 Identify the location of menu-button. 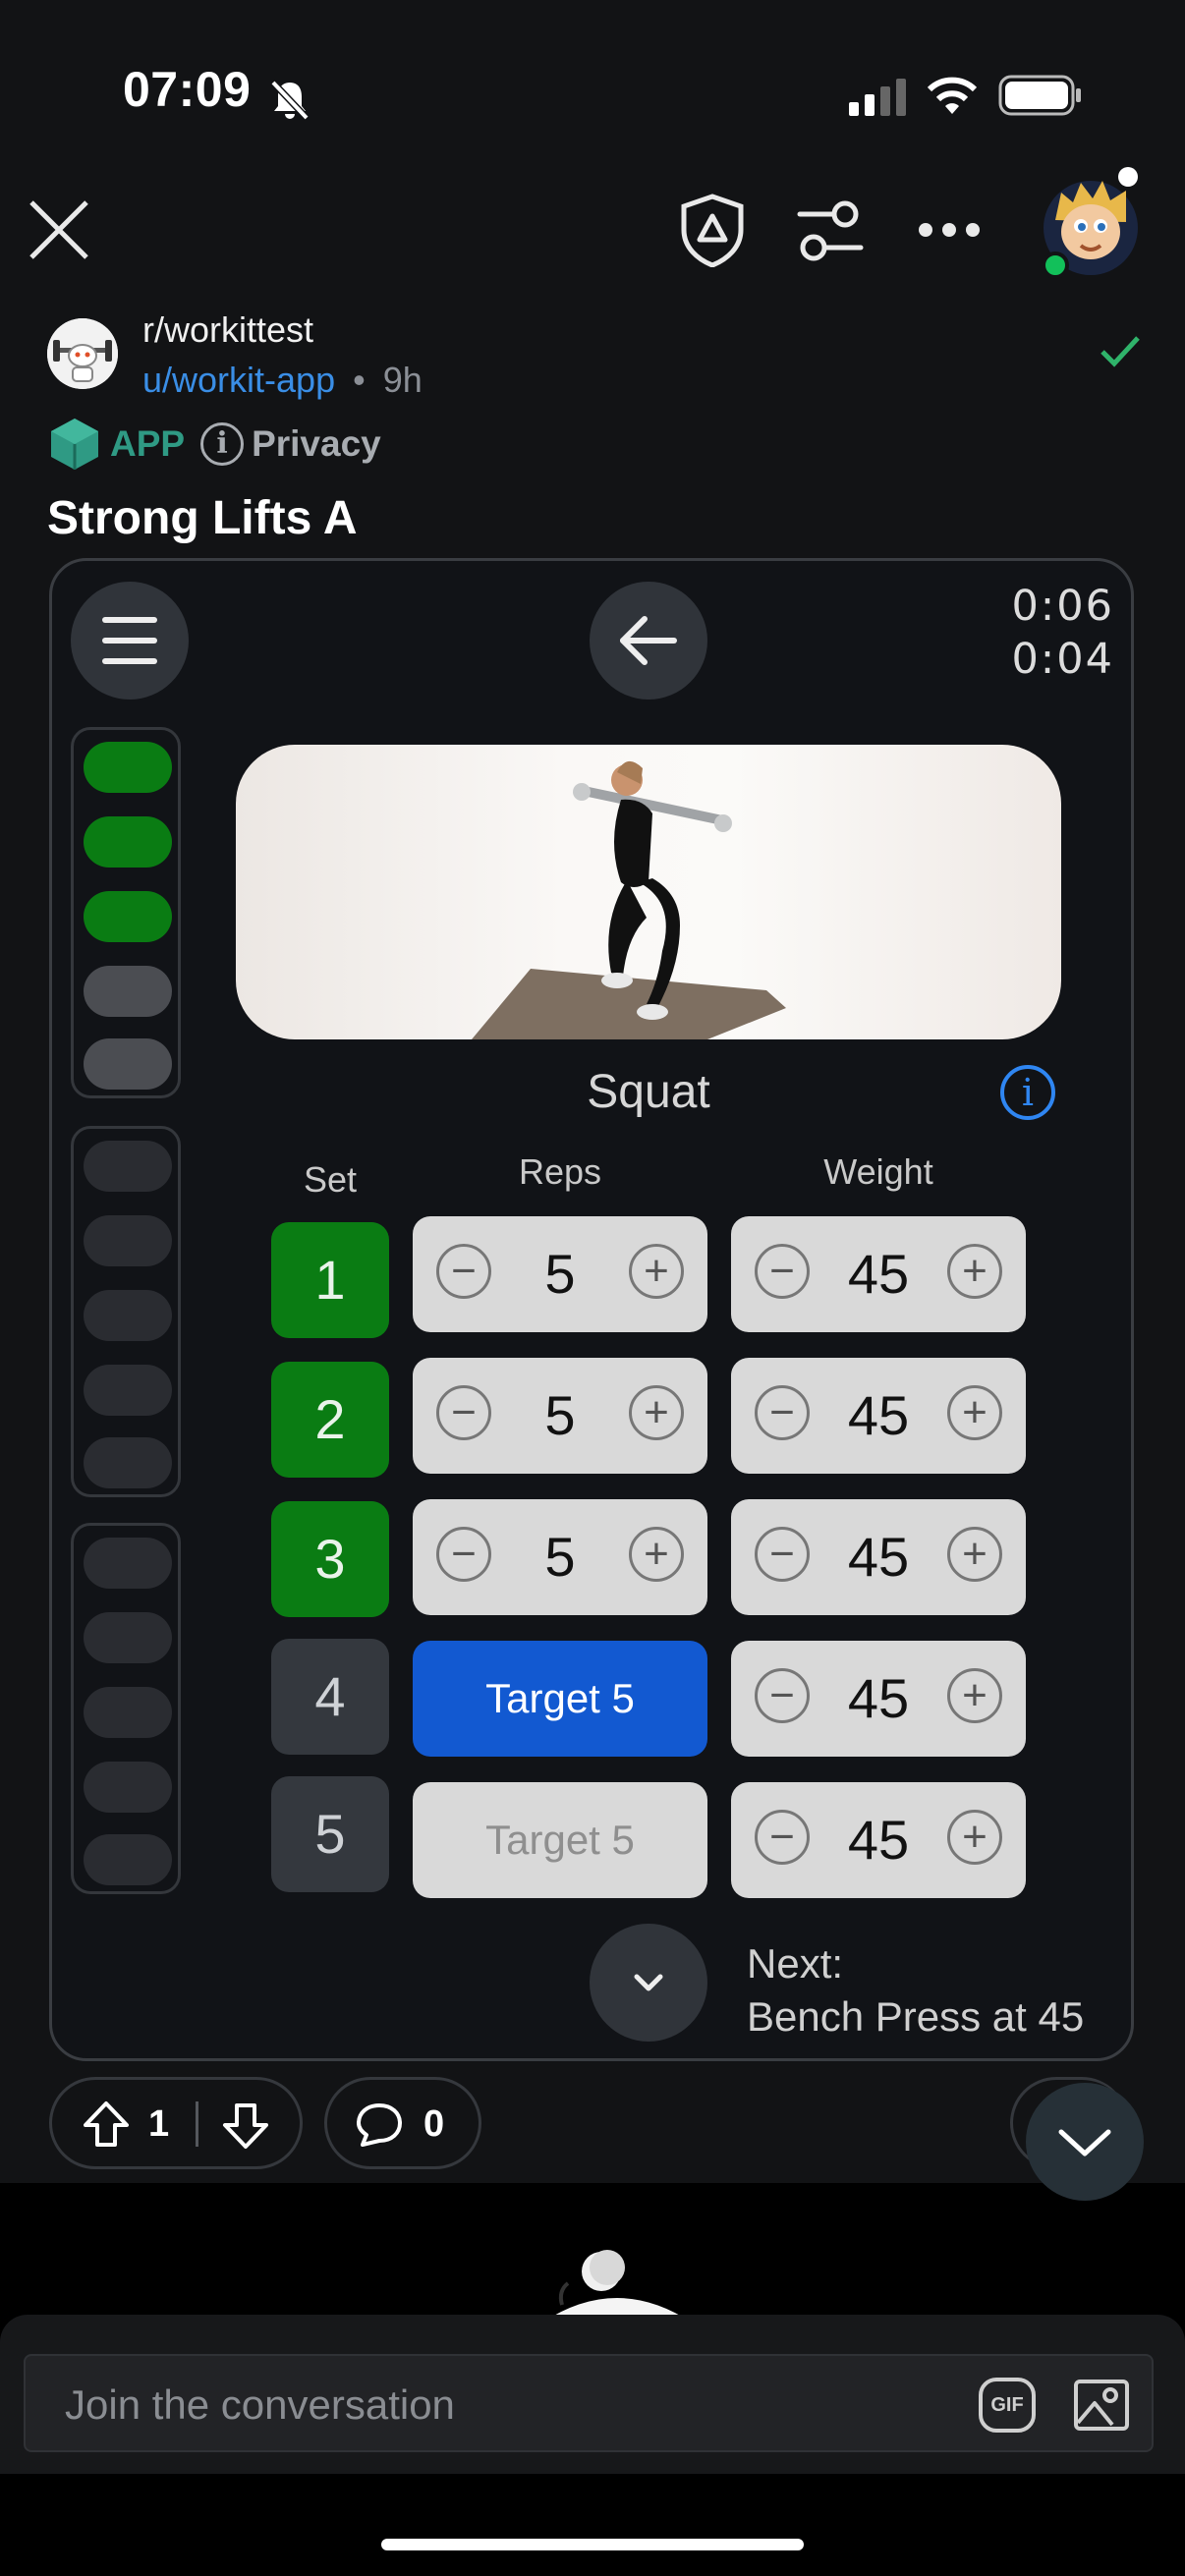
(130, 641).